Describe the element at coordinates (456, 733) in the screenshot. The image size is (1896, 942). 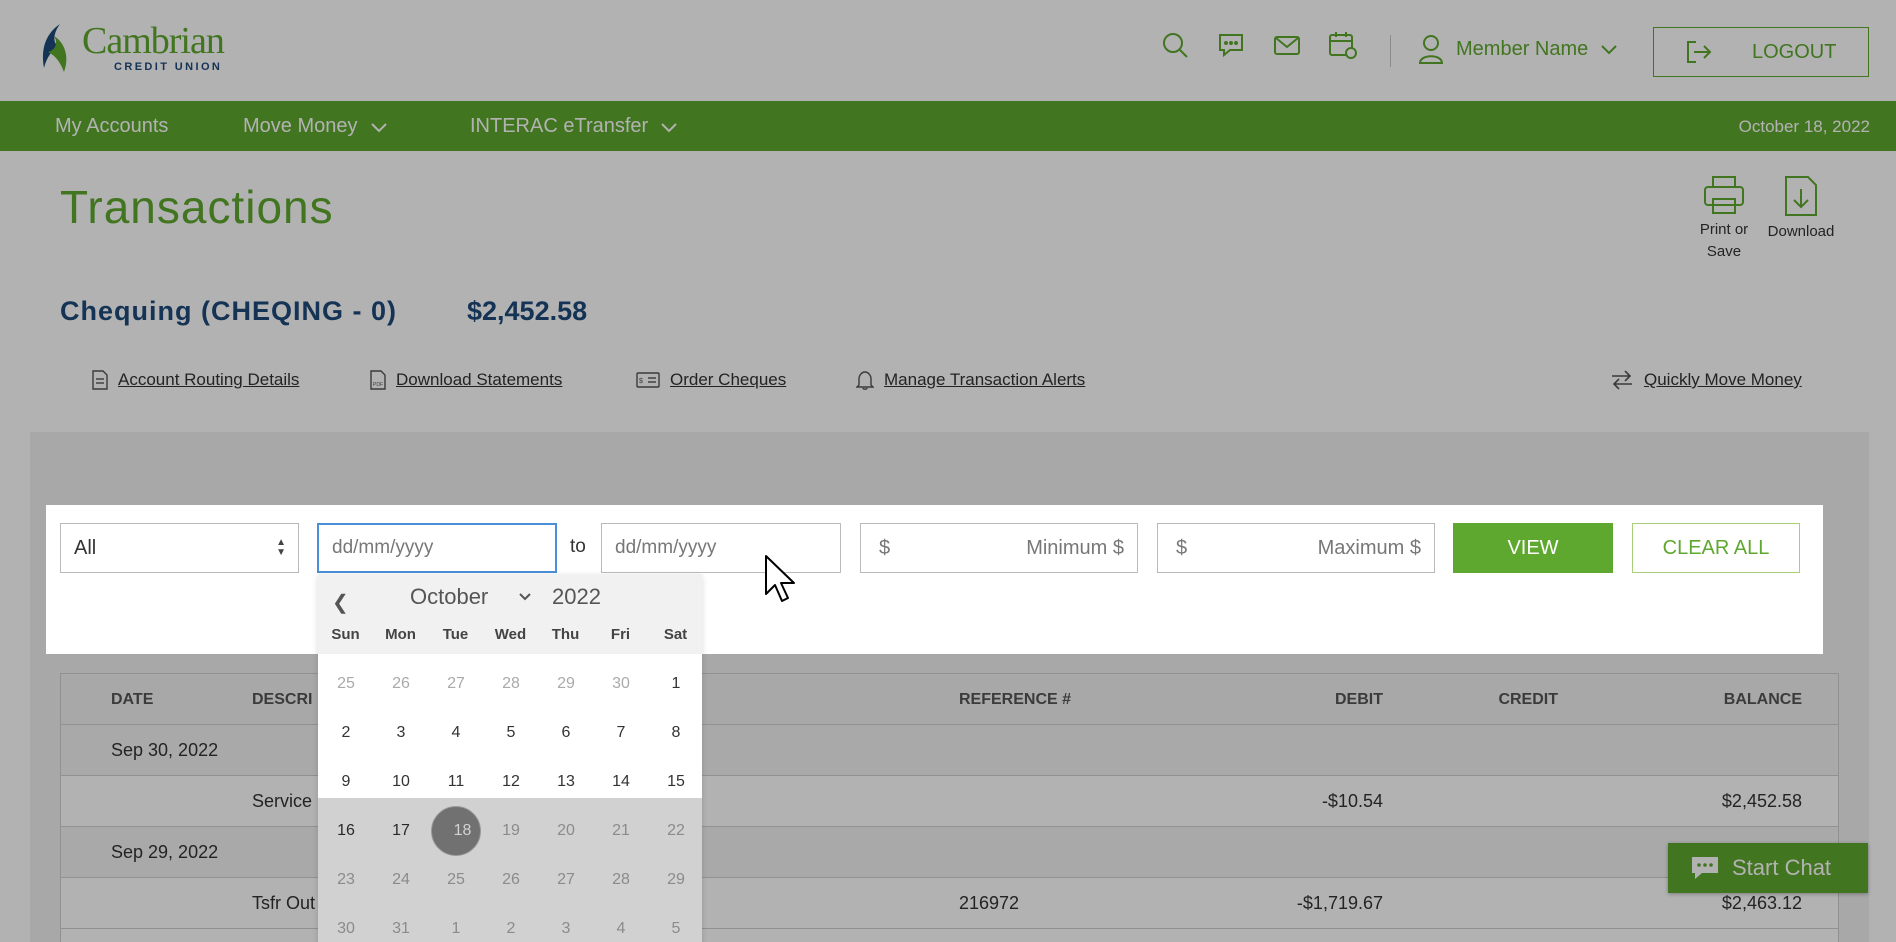
I see `calendar-day: 4` at that location.